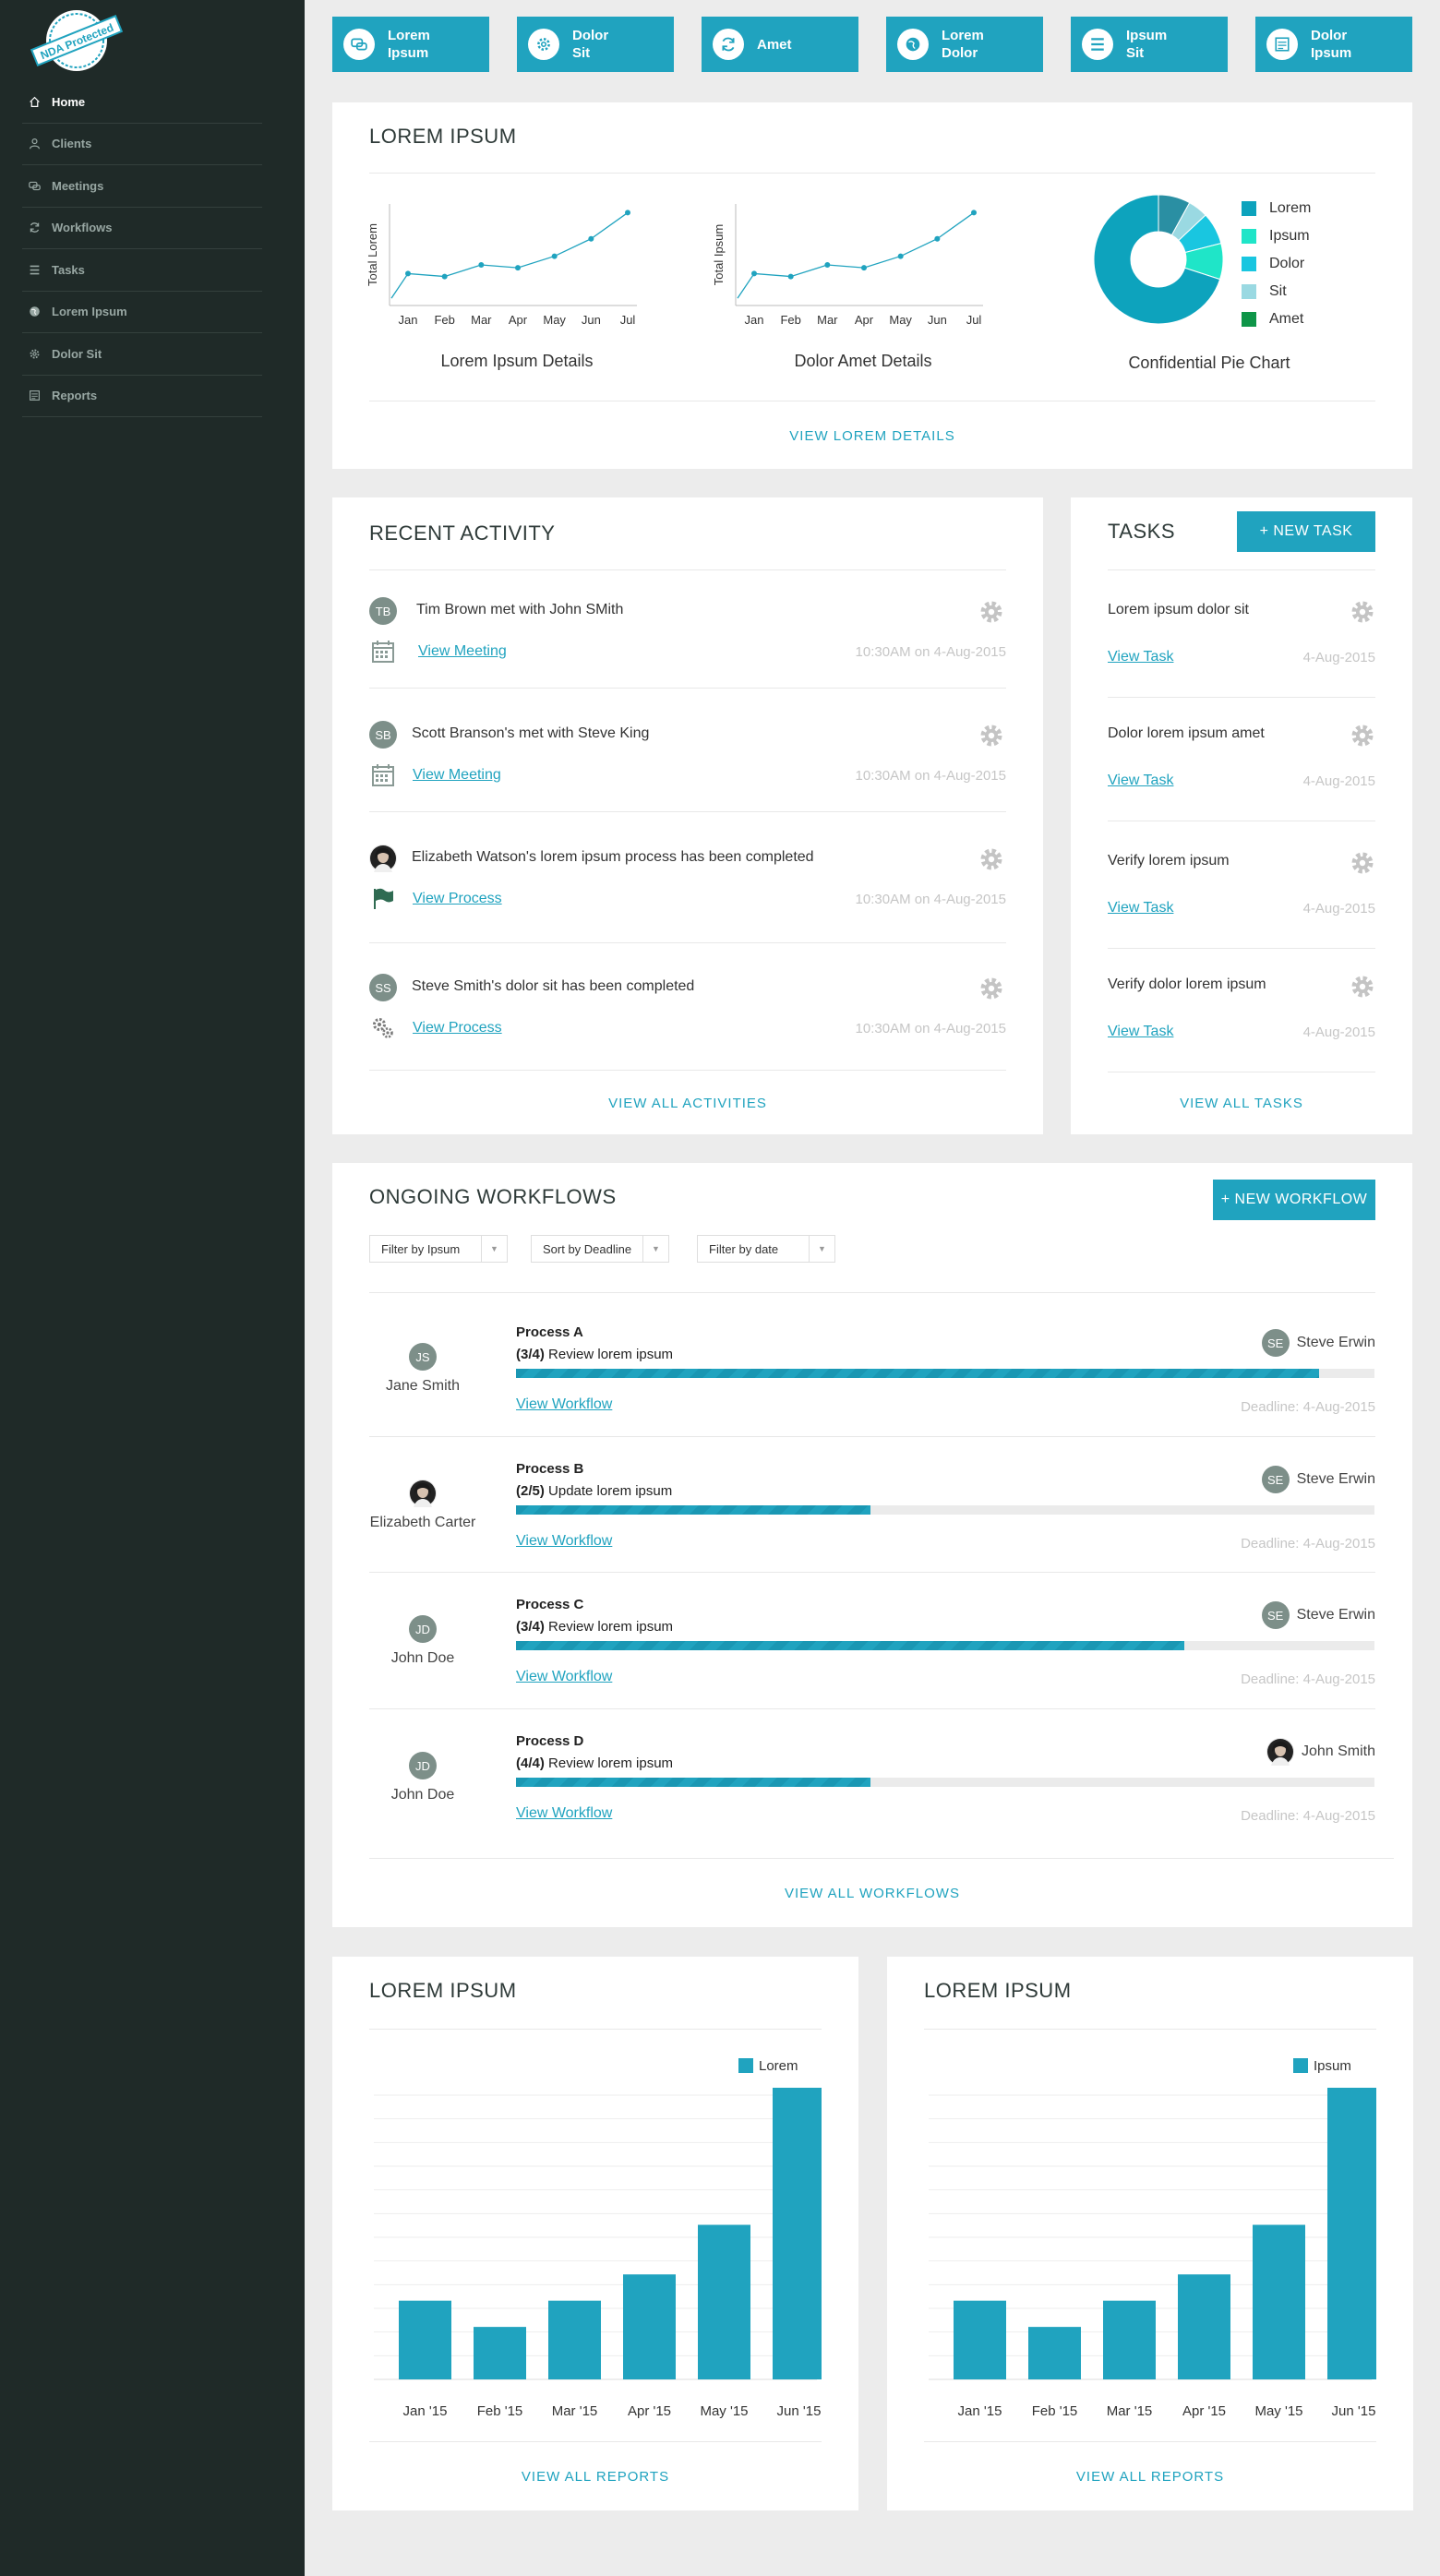 The image size is (1440, 2576). Describe the element at coordinates (1149, 44) in the screenshot. I see `quick-tile-5: Ipsum Sit` at that location.